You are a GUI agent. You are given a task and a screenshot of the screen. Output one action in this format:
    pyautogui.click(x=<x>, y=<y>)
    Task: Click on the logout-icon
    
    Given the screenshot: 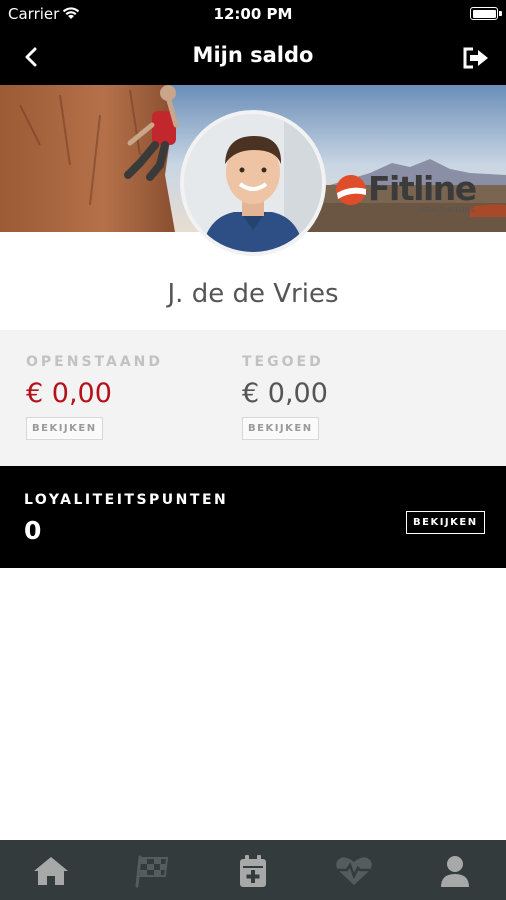 What is the action you would take?
    pyautogui.click(x=475, y=58)
    